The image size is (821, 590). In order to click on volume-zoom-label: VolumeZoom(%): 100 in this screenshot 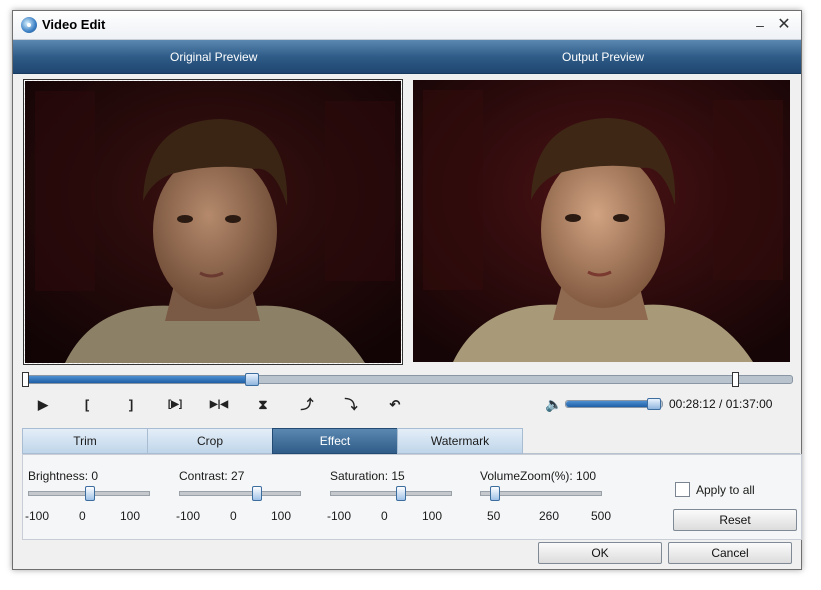, I will do `click(538, 476)`.